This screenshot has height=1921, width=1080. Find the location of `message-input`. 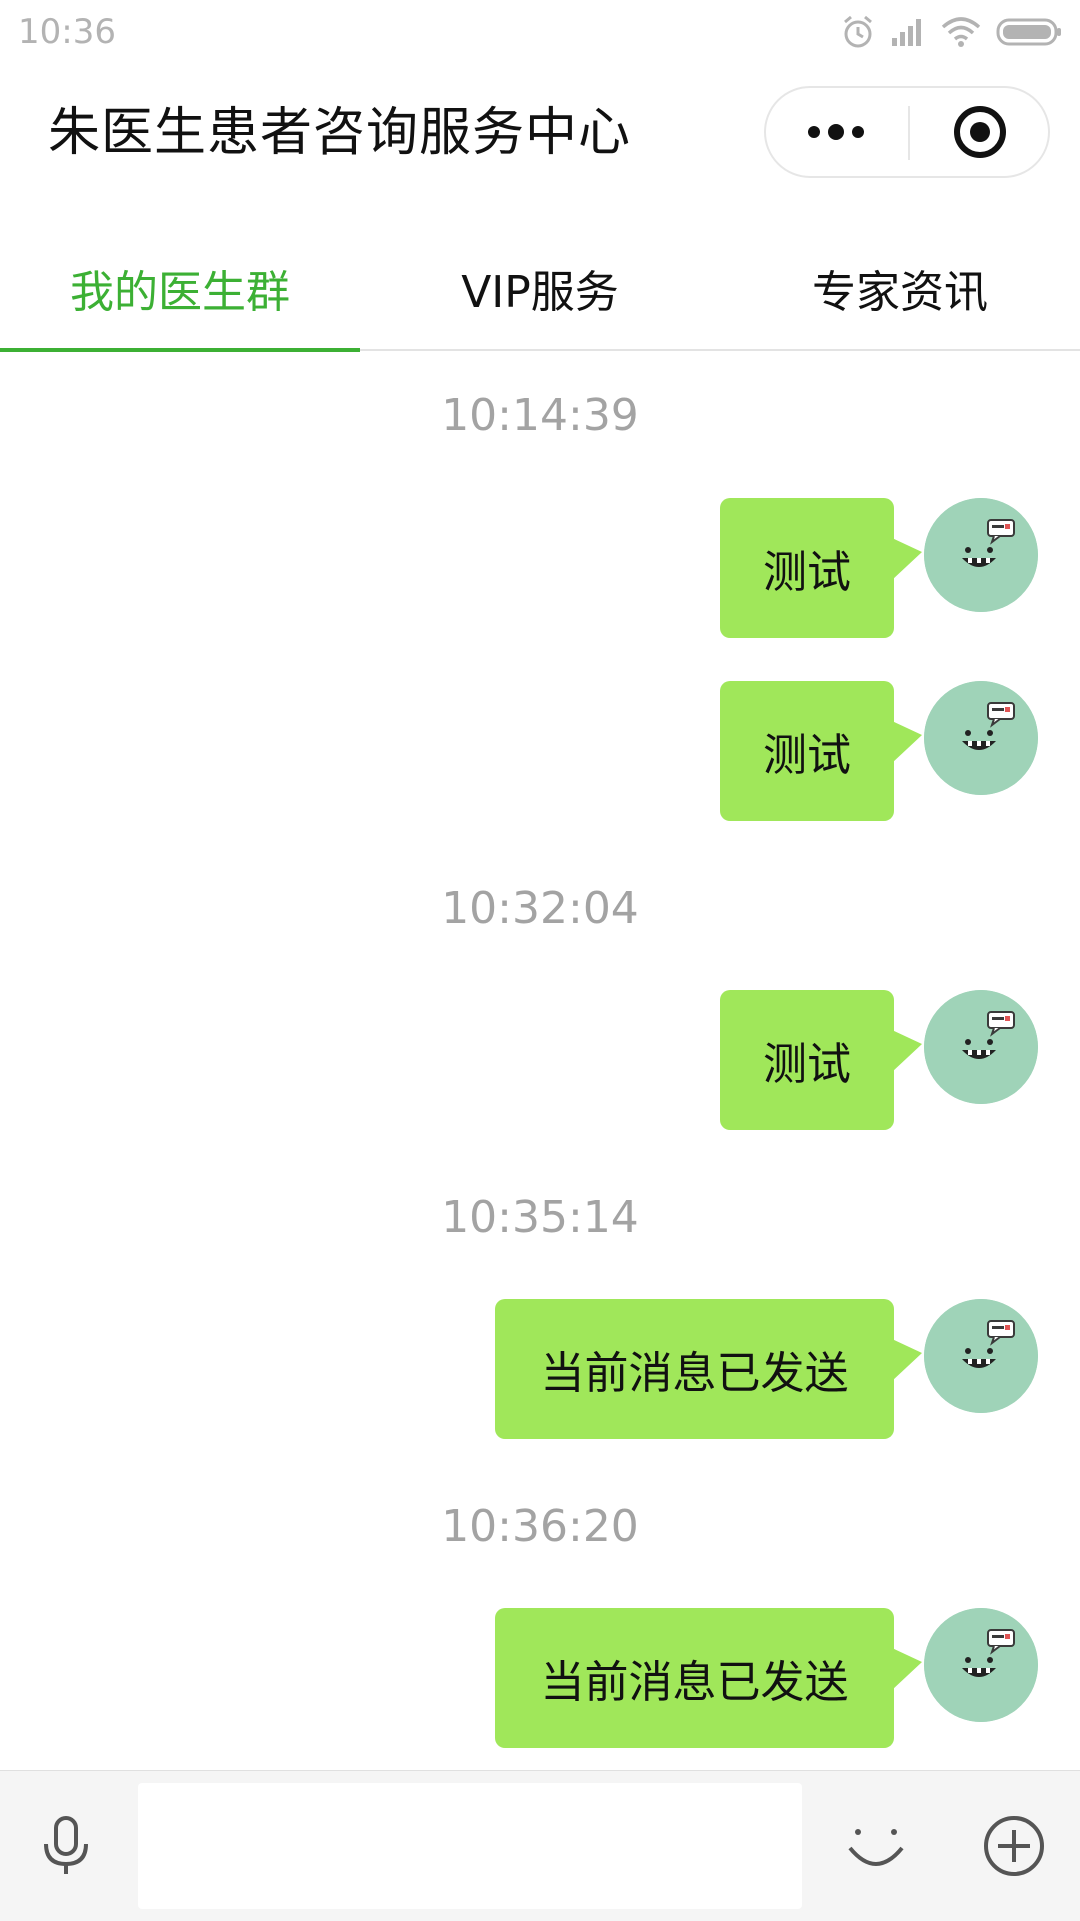

message-input is located at coordinates (470, 1846).